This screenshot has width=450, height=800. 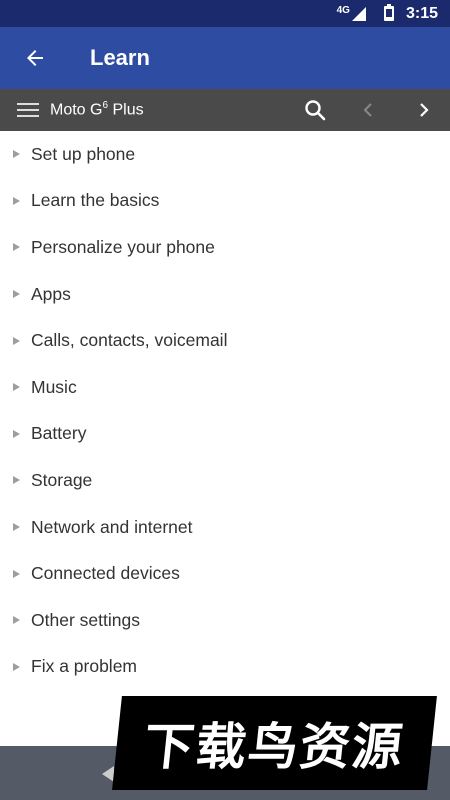 What do you see at coordinates (225, 620) in the screenshot?
I see `topic-item: Other settings` at bounding box center [225, 620].